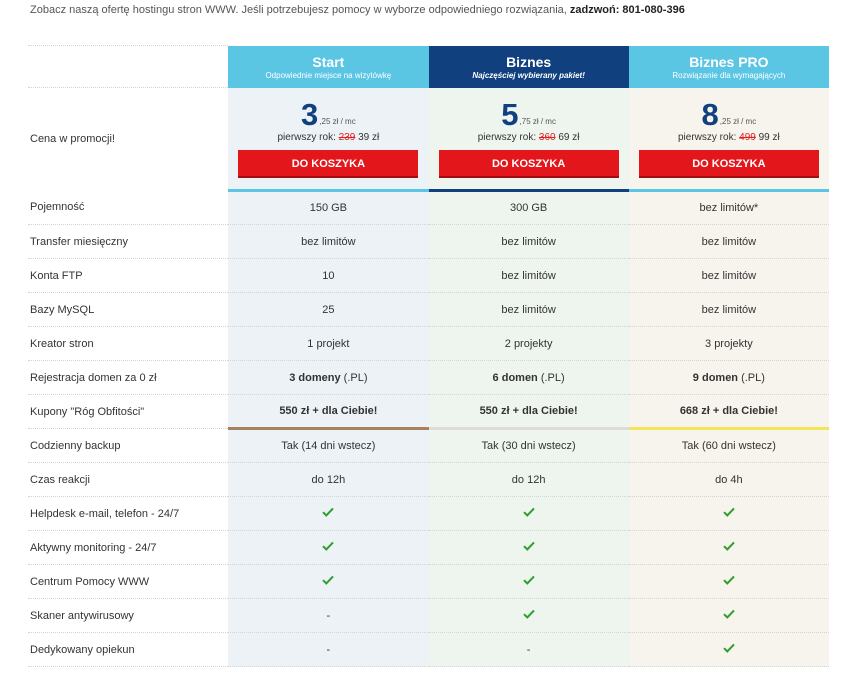  I want to click on plan-header-biznes-pro: Biznes PRO Rozwiązanie dla wymagających, so click(728, 66).